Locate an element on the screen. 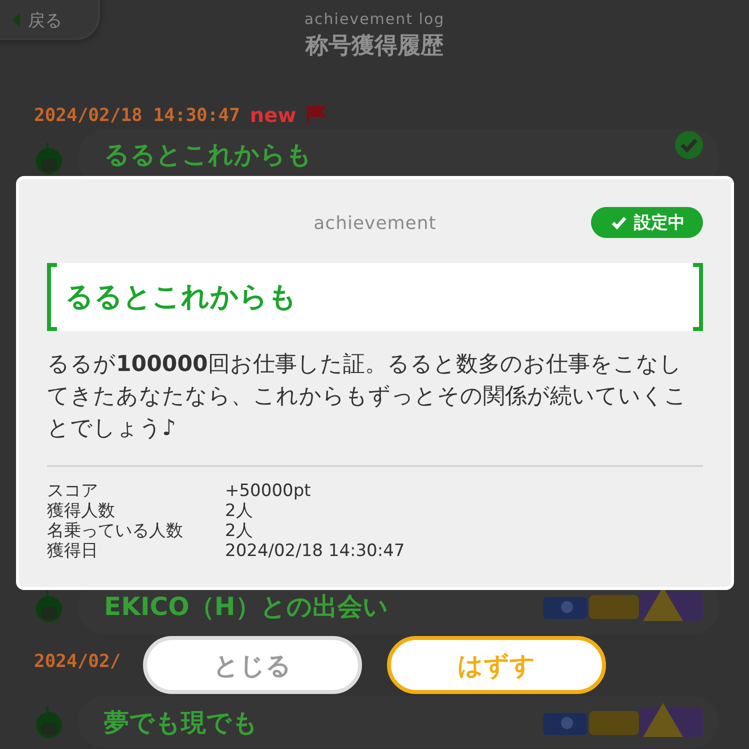 This screenshot has height=749, width=749. achievement-title: るるとこれからも is located at coordinates (208, 154).